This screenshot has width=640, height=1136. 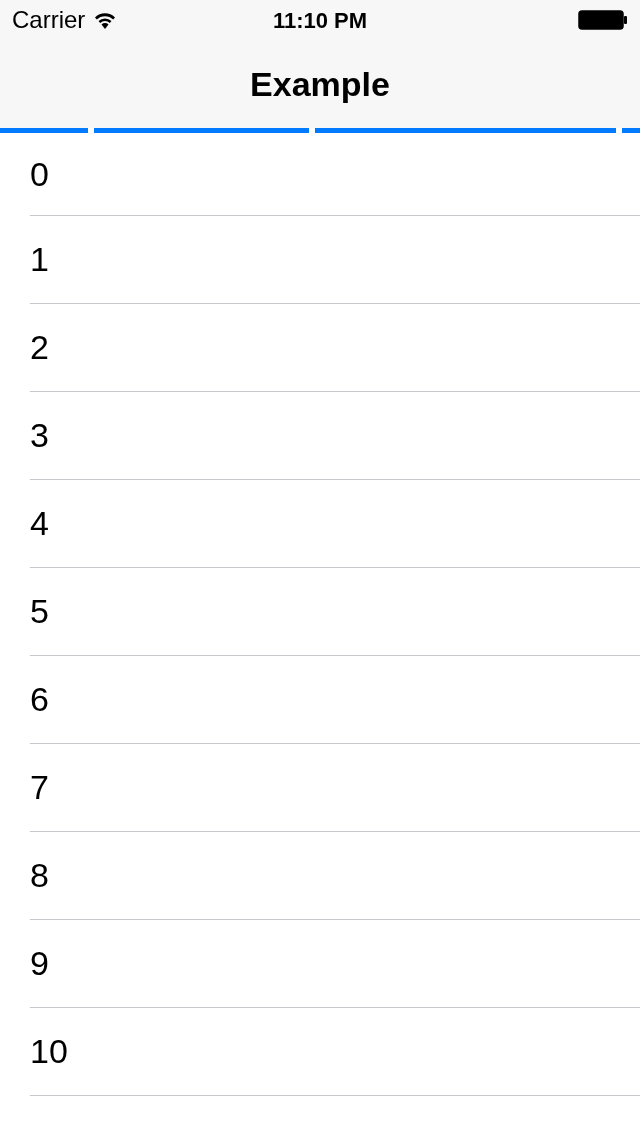 What do you see at coordinates (39, 523) in the screenshot?
I see `row-label: 4` at bounding box center [39, 523].